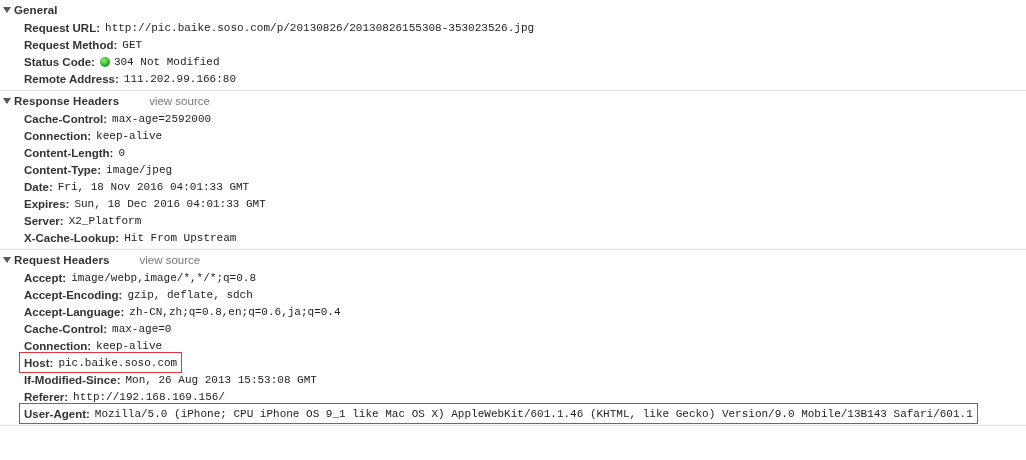 This screenshot has width=1026, height=460. Describe the element at coordinates (142, 328) in the screenshot. I see `header-value: max-age=0` at that location.